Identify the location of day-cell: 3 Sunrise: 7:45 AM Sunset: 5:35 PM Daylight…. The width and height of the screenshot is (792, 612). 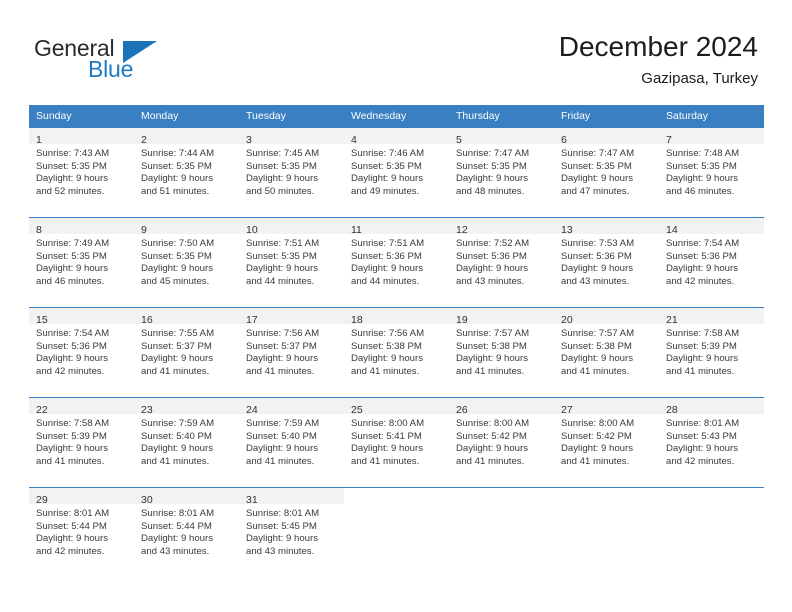
(291, 169).